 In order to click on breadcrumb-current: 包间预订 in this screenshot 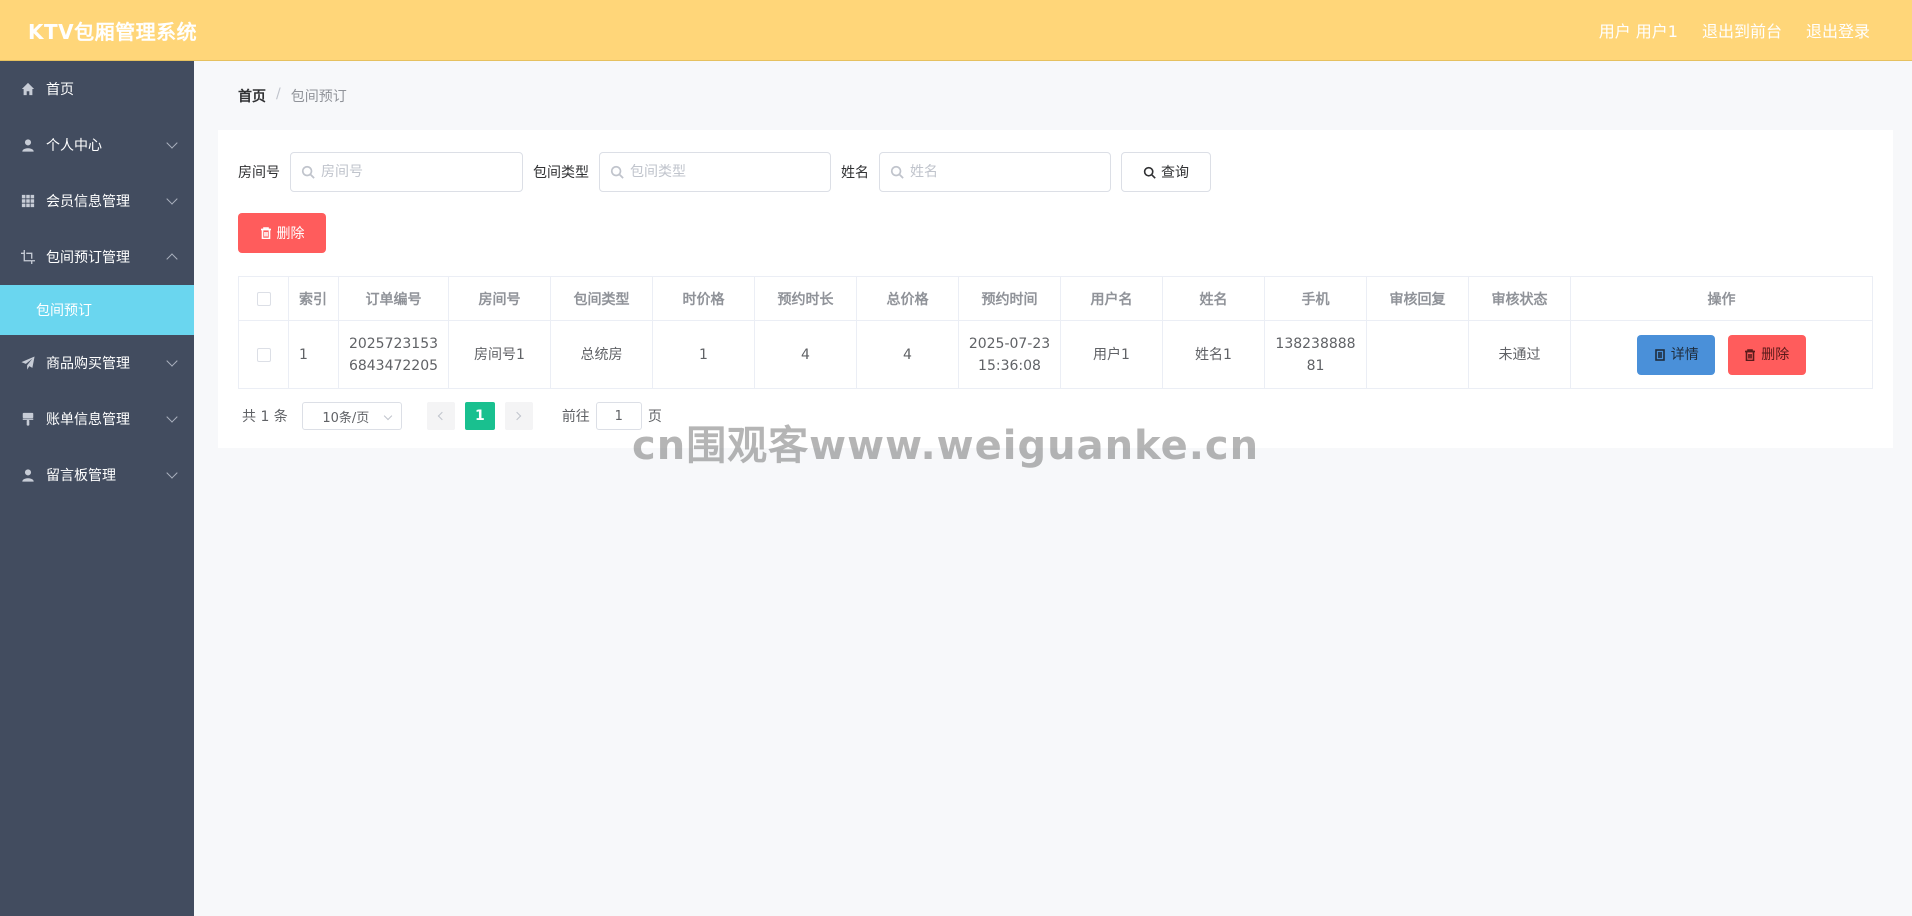, I will do `click(318, 97)`.